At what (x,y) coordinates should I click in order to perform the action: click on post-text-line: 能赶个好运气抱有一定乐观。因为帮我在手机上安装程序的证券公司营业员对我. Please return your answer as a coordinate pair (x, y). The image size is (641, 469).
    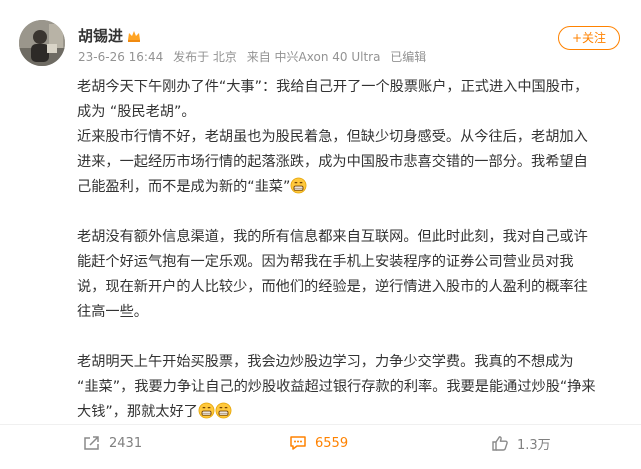
    Looking at the image, I should click on (325, 262).